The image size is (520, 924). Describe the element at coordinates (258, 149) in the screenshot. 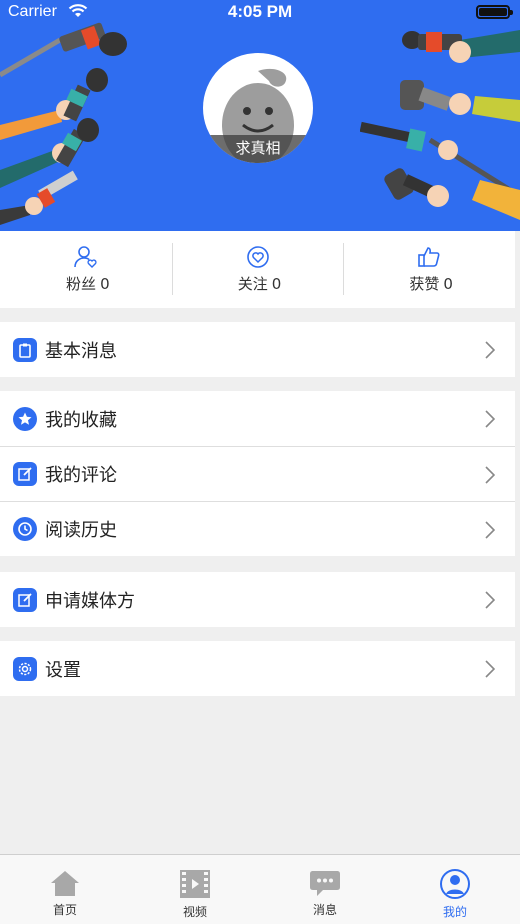

I see `profile-name: 求真相` at that location.